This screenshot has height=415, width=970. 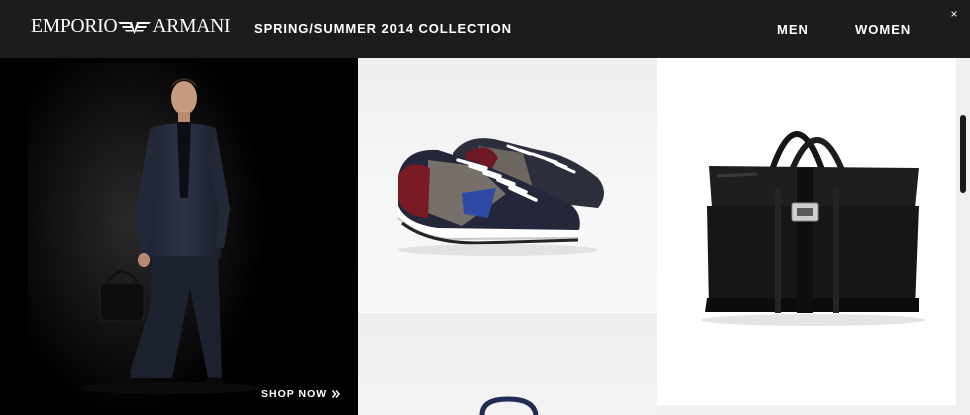 I want to click on eagle-logo-icon, so click(x=135, y=28).